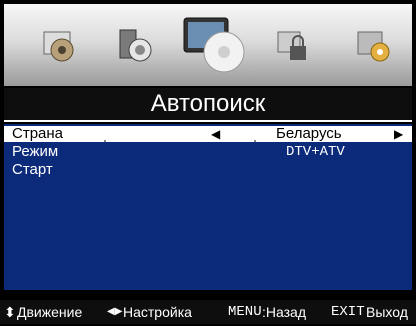  Describe the element at coordinates (284, 312) in the screenshot. I see `back-hint-label: :Назад` at that location.